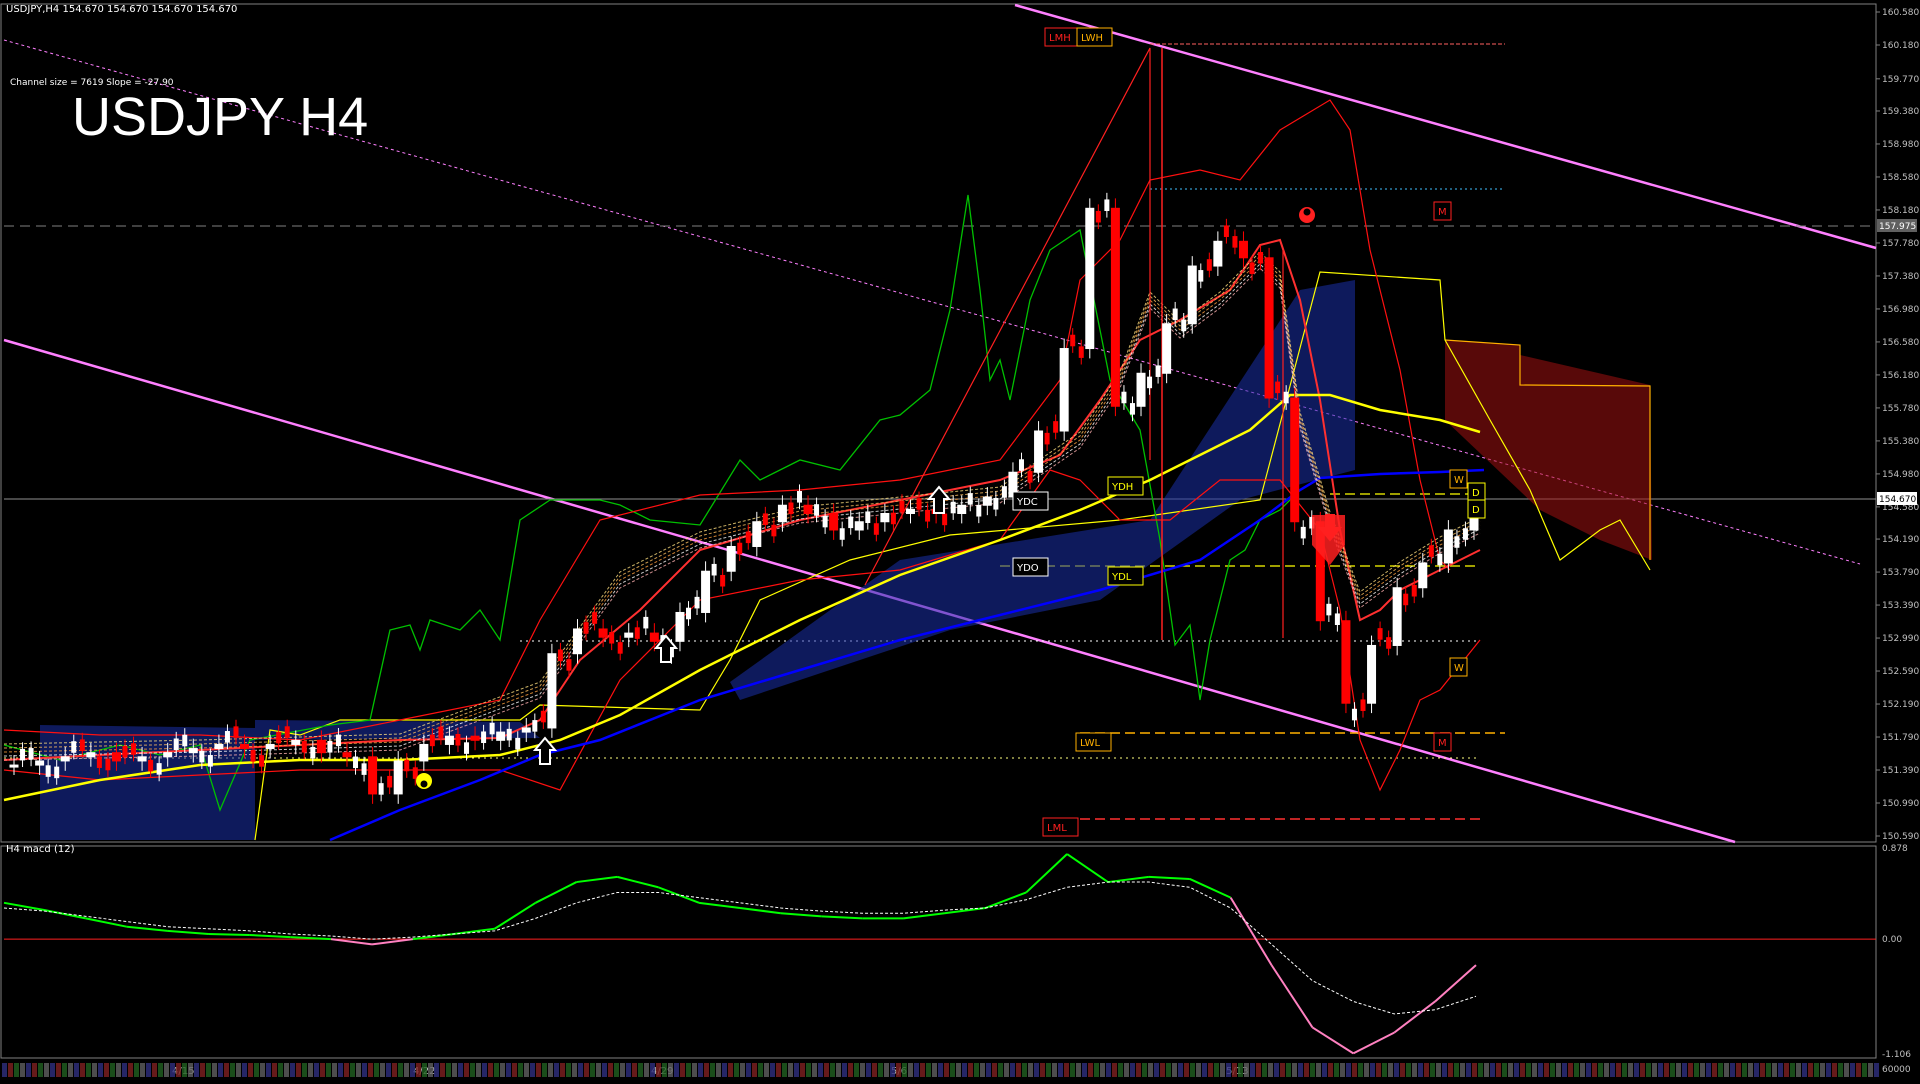  Describe the element at coordinates (1900, 409) in the screenshot. I see `price-tick-label: 155.780` at that location.